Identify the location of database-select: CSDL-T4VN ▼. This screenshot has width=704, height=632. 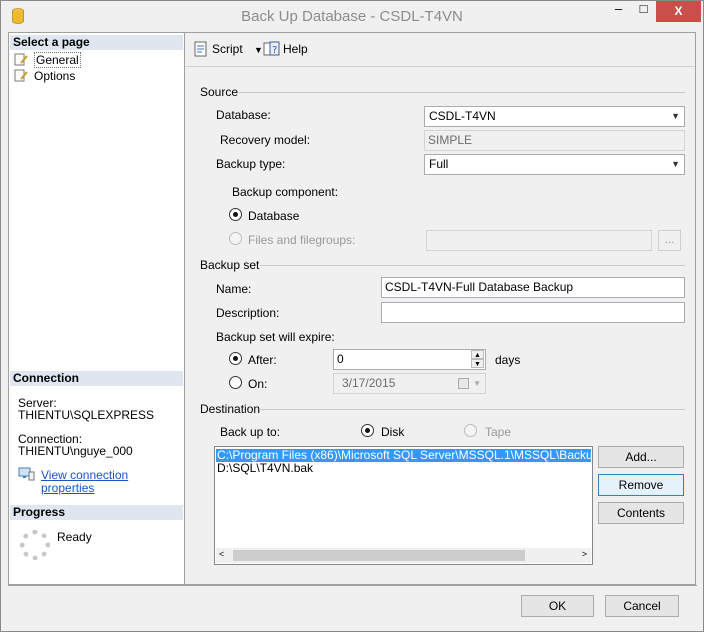
(554, 116).